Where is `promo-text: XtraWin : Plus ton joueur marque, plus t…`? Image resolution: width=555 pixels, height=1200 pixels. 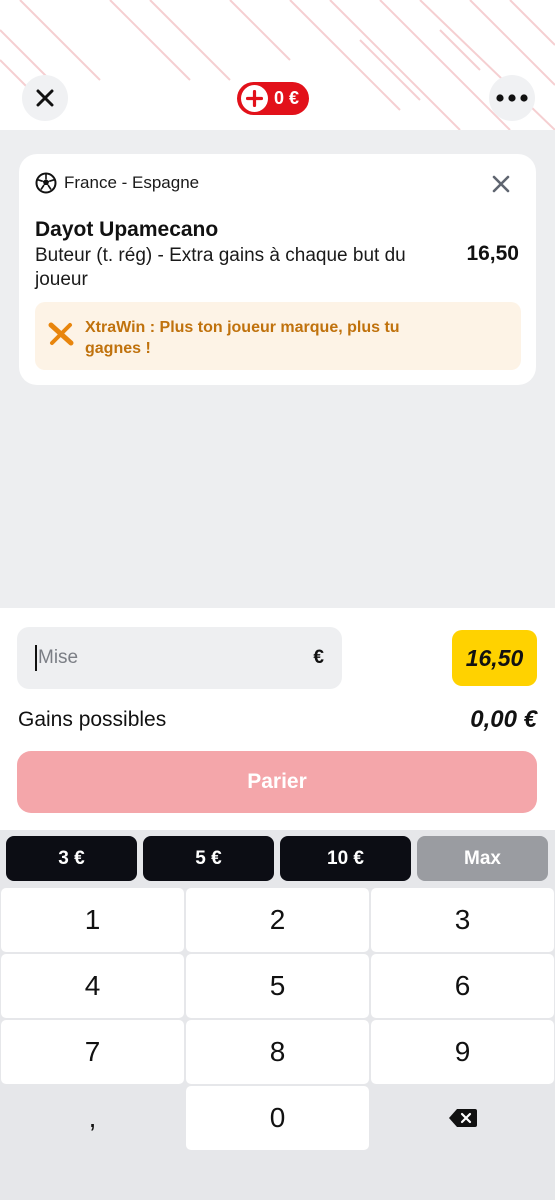 promo-text: XtraWin : Plus ton joueur marque, plus t… is located at coordinates (242, 338).